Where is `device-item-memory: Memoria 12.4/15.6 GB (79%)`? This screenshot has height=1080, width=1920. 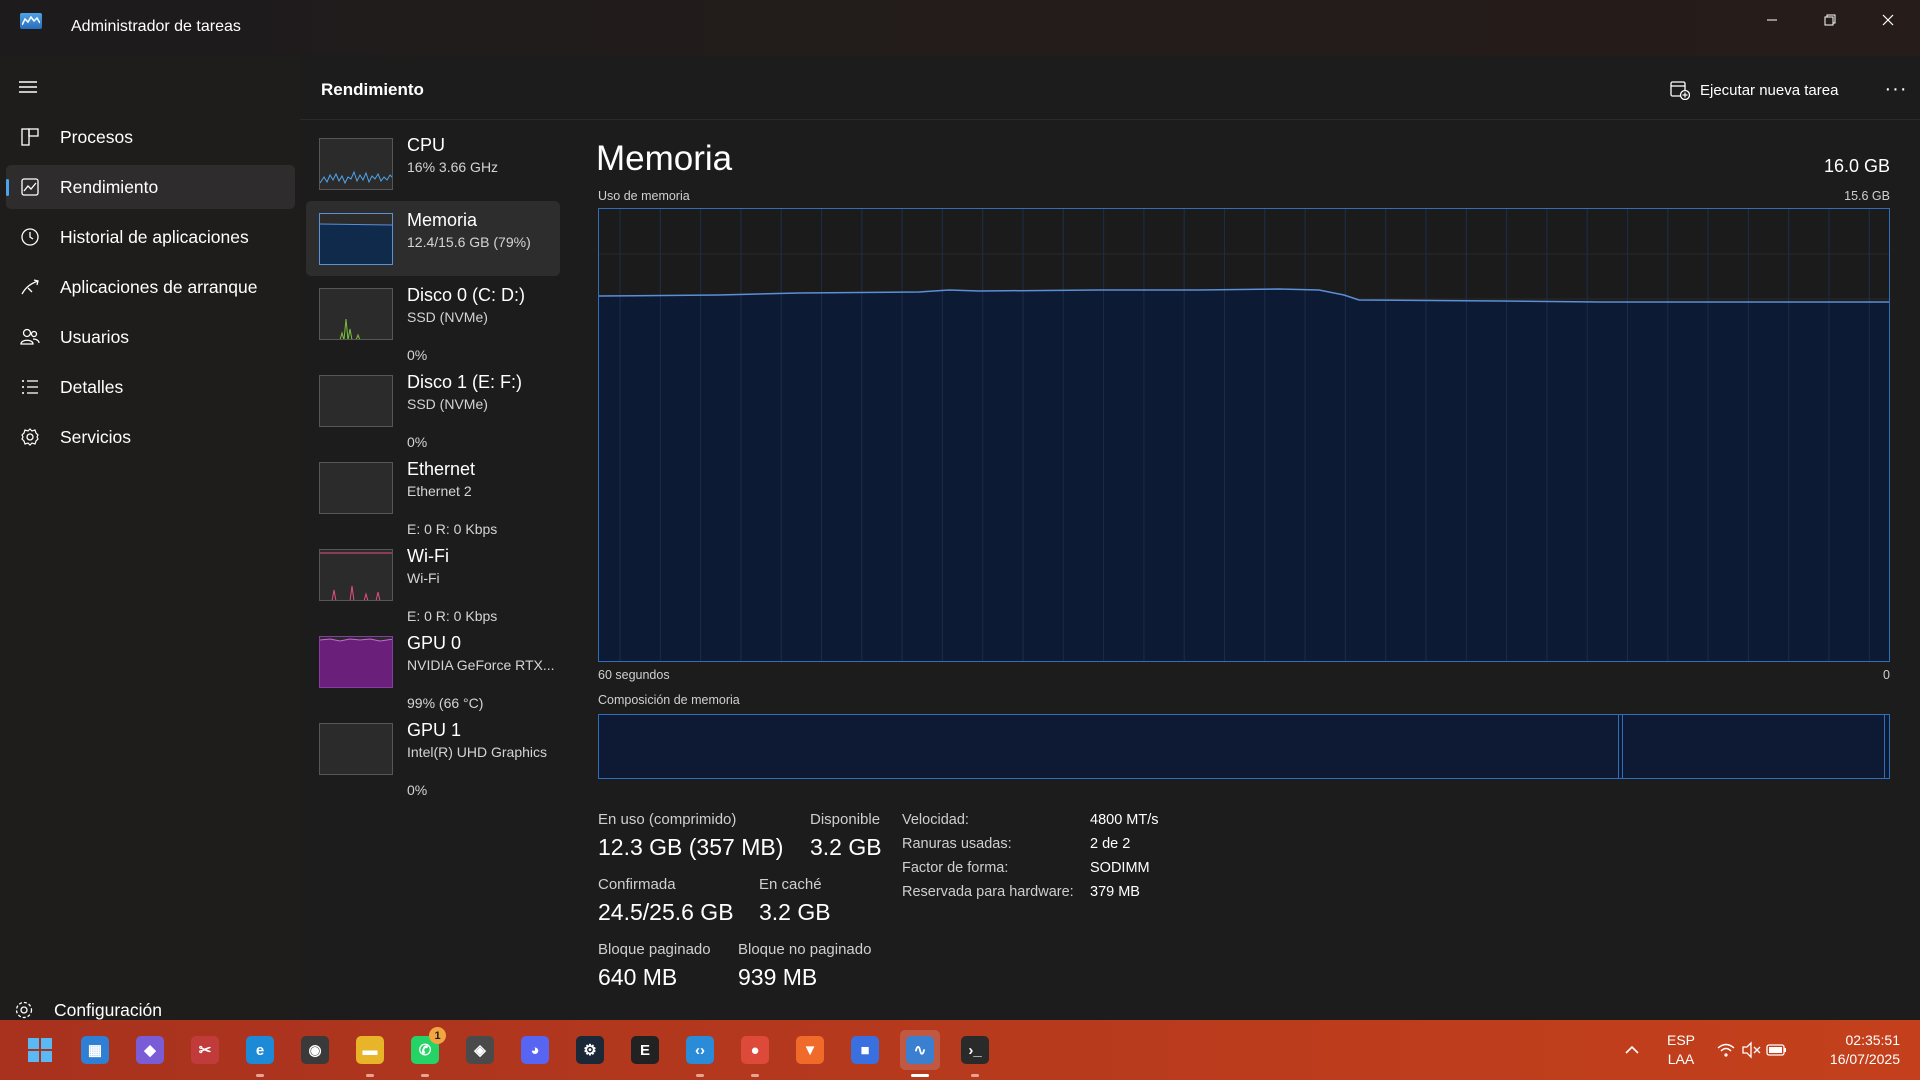 device-item-memory: Memoria 12.4/15.6 GB (79%) is located at coordinates (433, 238).